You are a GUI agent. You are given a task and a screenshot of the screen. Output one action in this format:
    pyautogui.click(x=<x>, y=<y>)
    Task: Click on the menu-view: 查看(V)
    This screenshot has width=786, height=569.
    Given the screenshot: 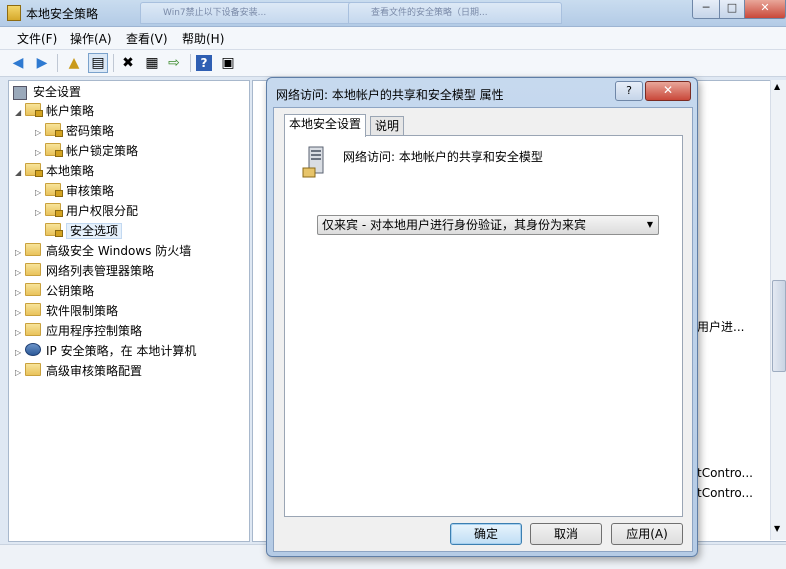 What is the action you would take?
    pyautogui.click(x=147, y=38)
    